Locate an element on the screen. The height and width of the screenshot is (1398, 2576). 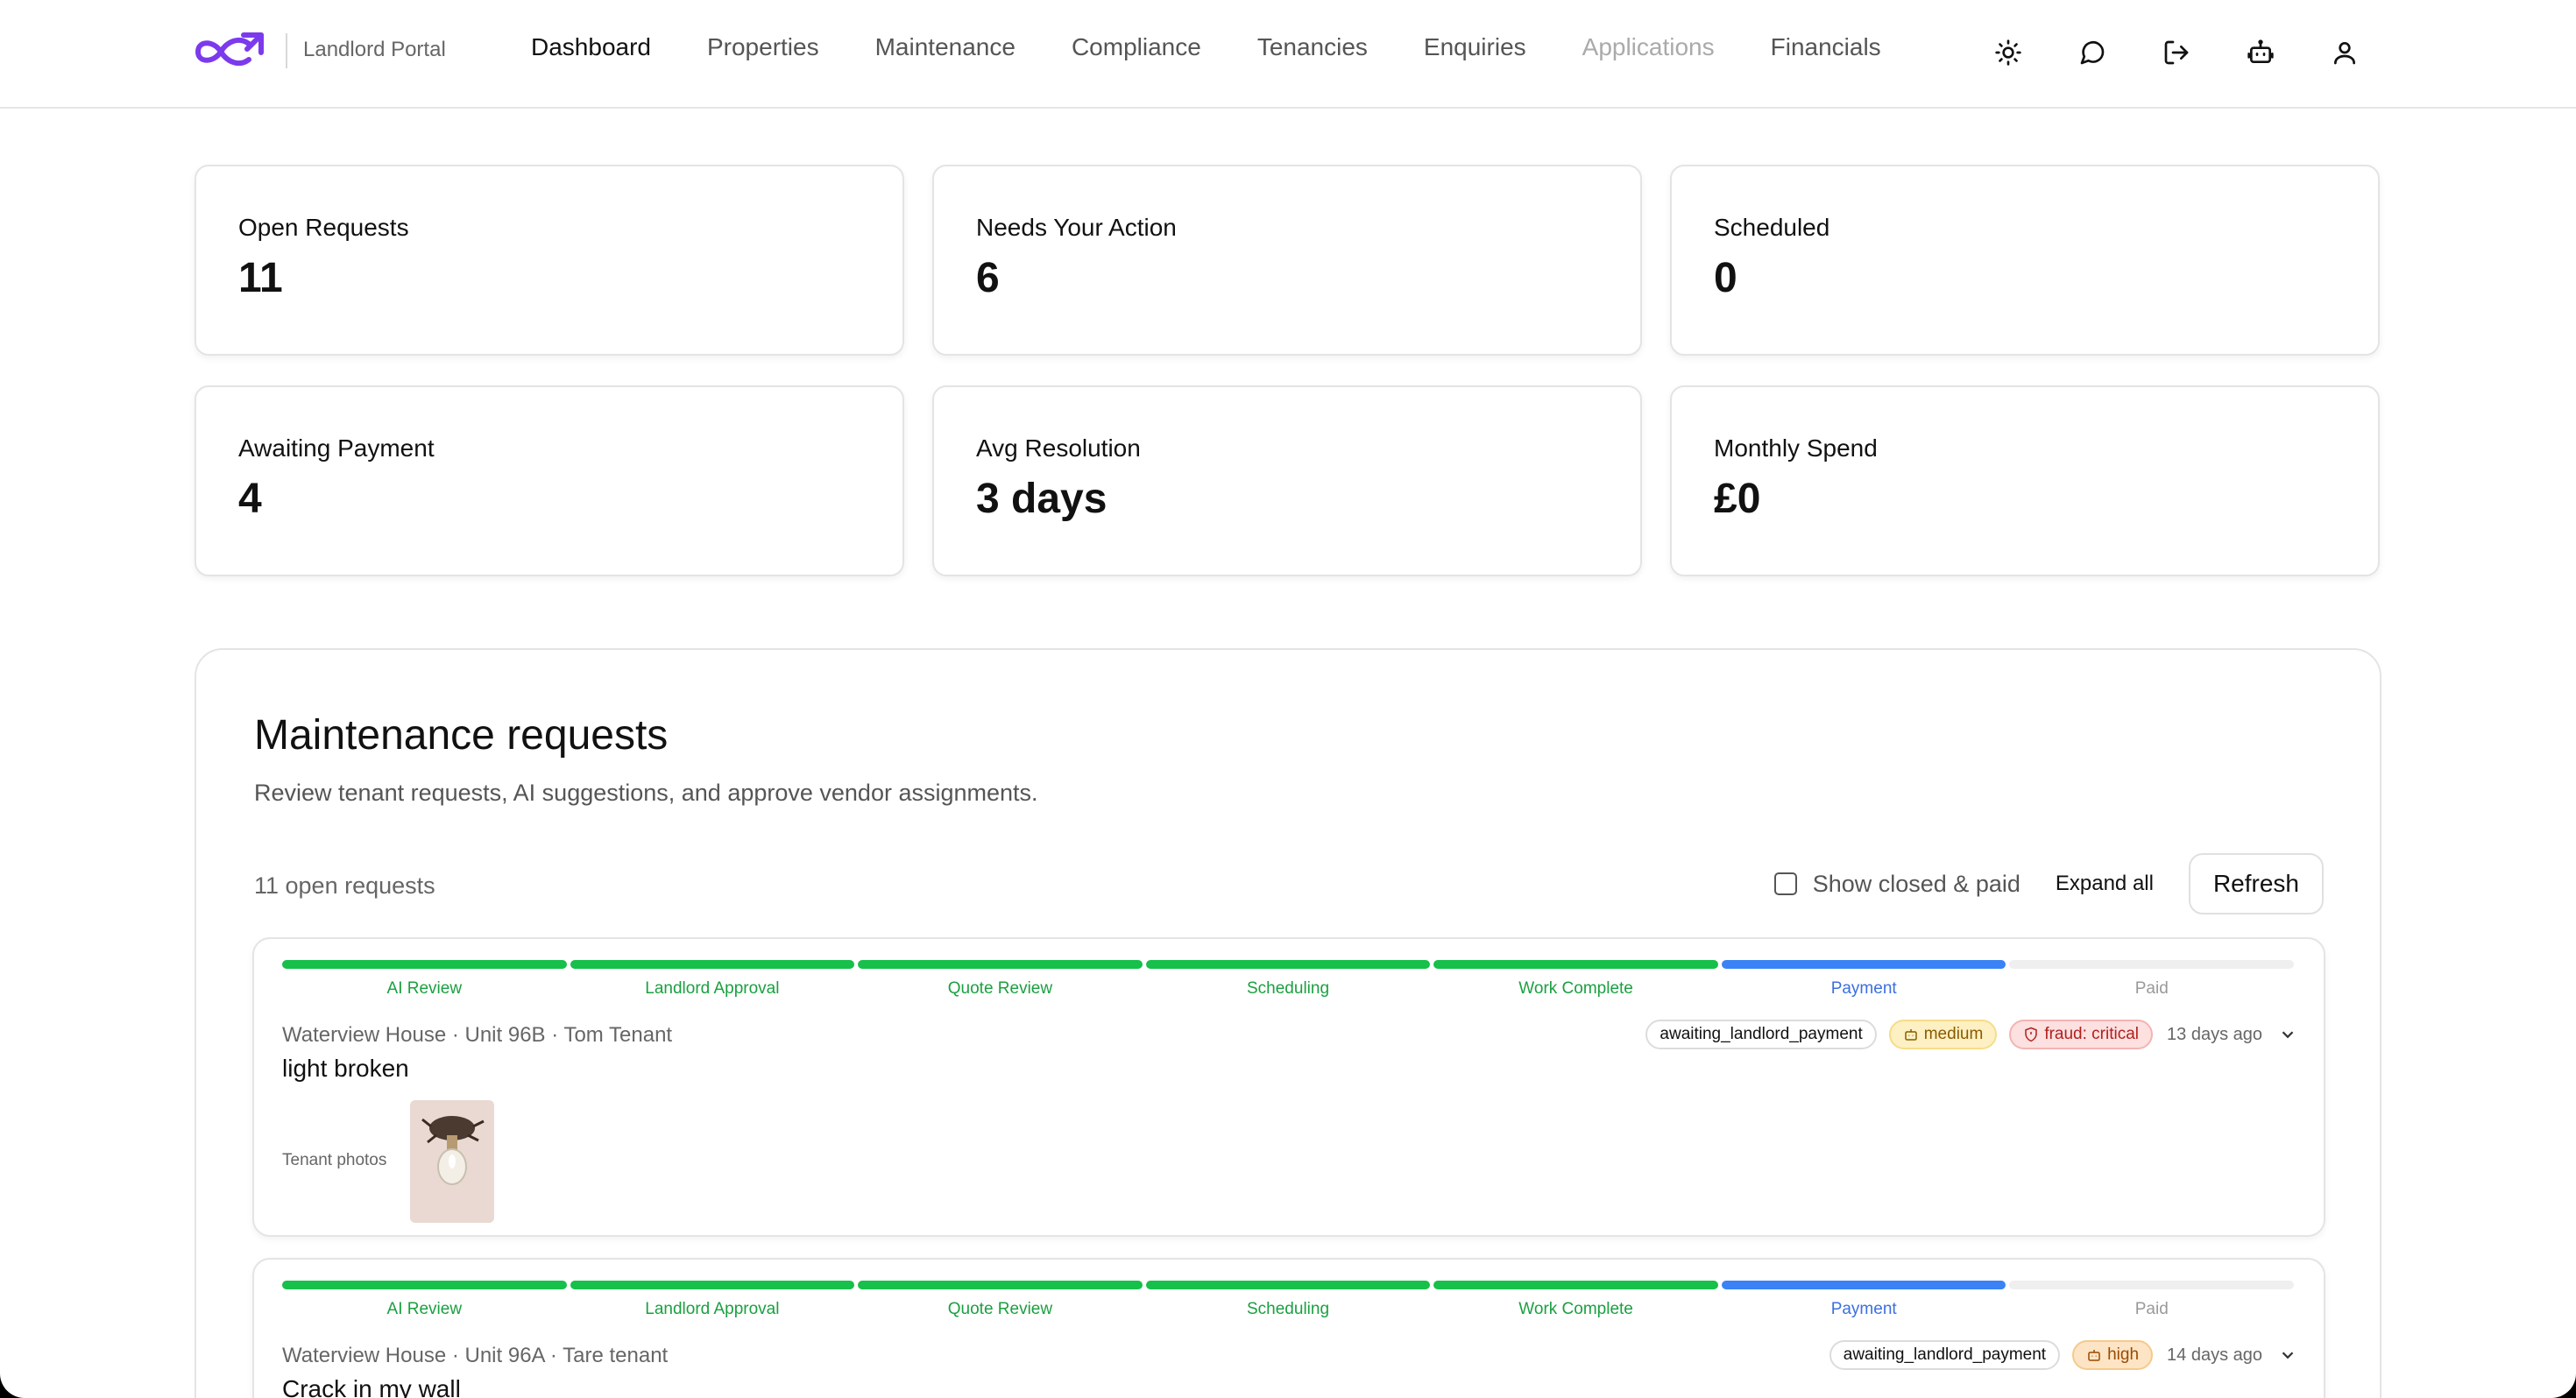
stat-value: 6 is located at coordinates (988, 278).